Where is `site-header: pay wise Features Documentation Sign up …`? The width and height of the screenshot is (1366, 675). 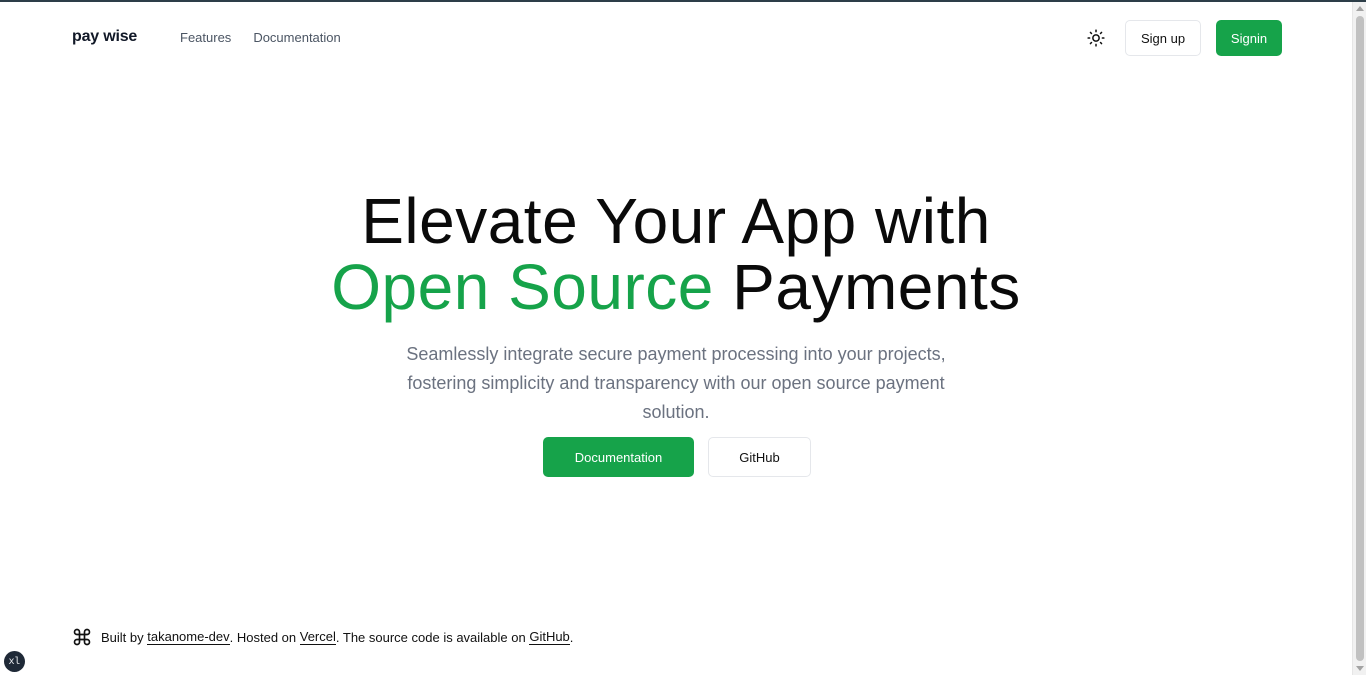 site-header: pay wise Features Documentation Sign up … is located at coordinates (677, 38).